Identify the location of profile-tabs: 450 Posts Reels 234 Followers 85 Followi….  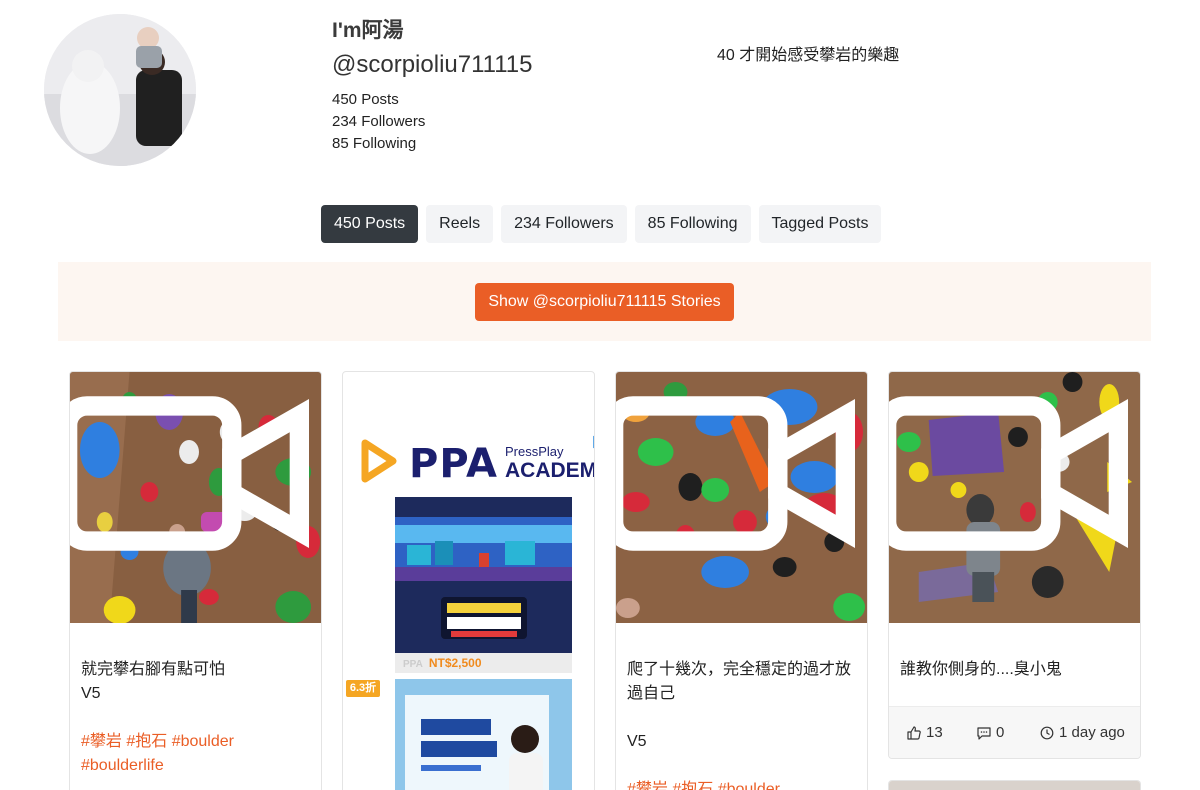
(601, 224).